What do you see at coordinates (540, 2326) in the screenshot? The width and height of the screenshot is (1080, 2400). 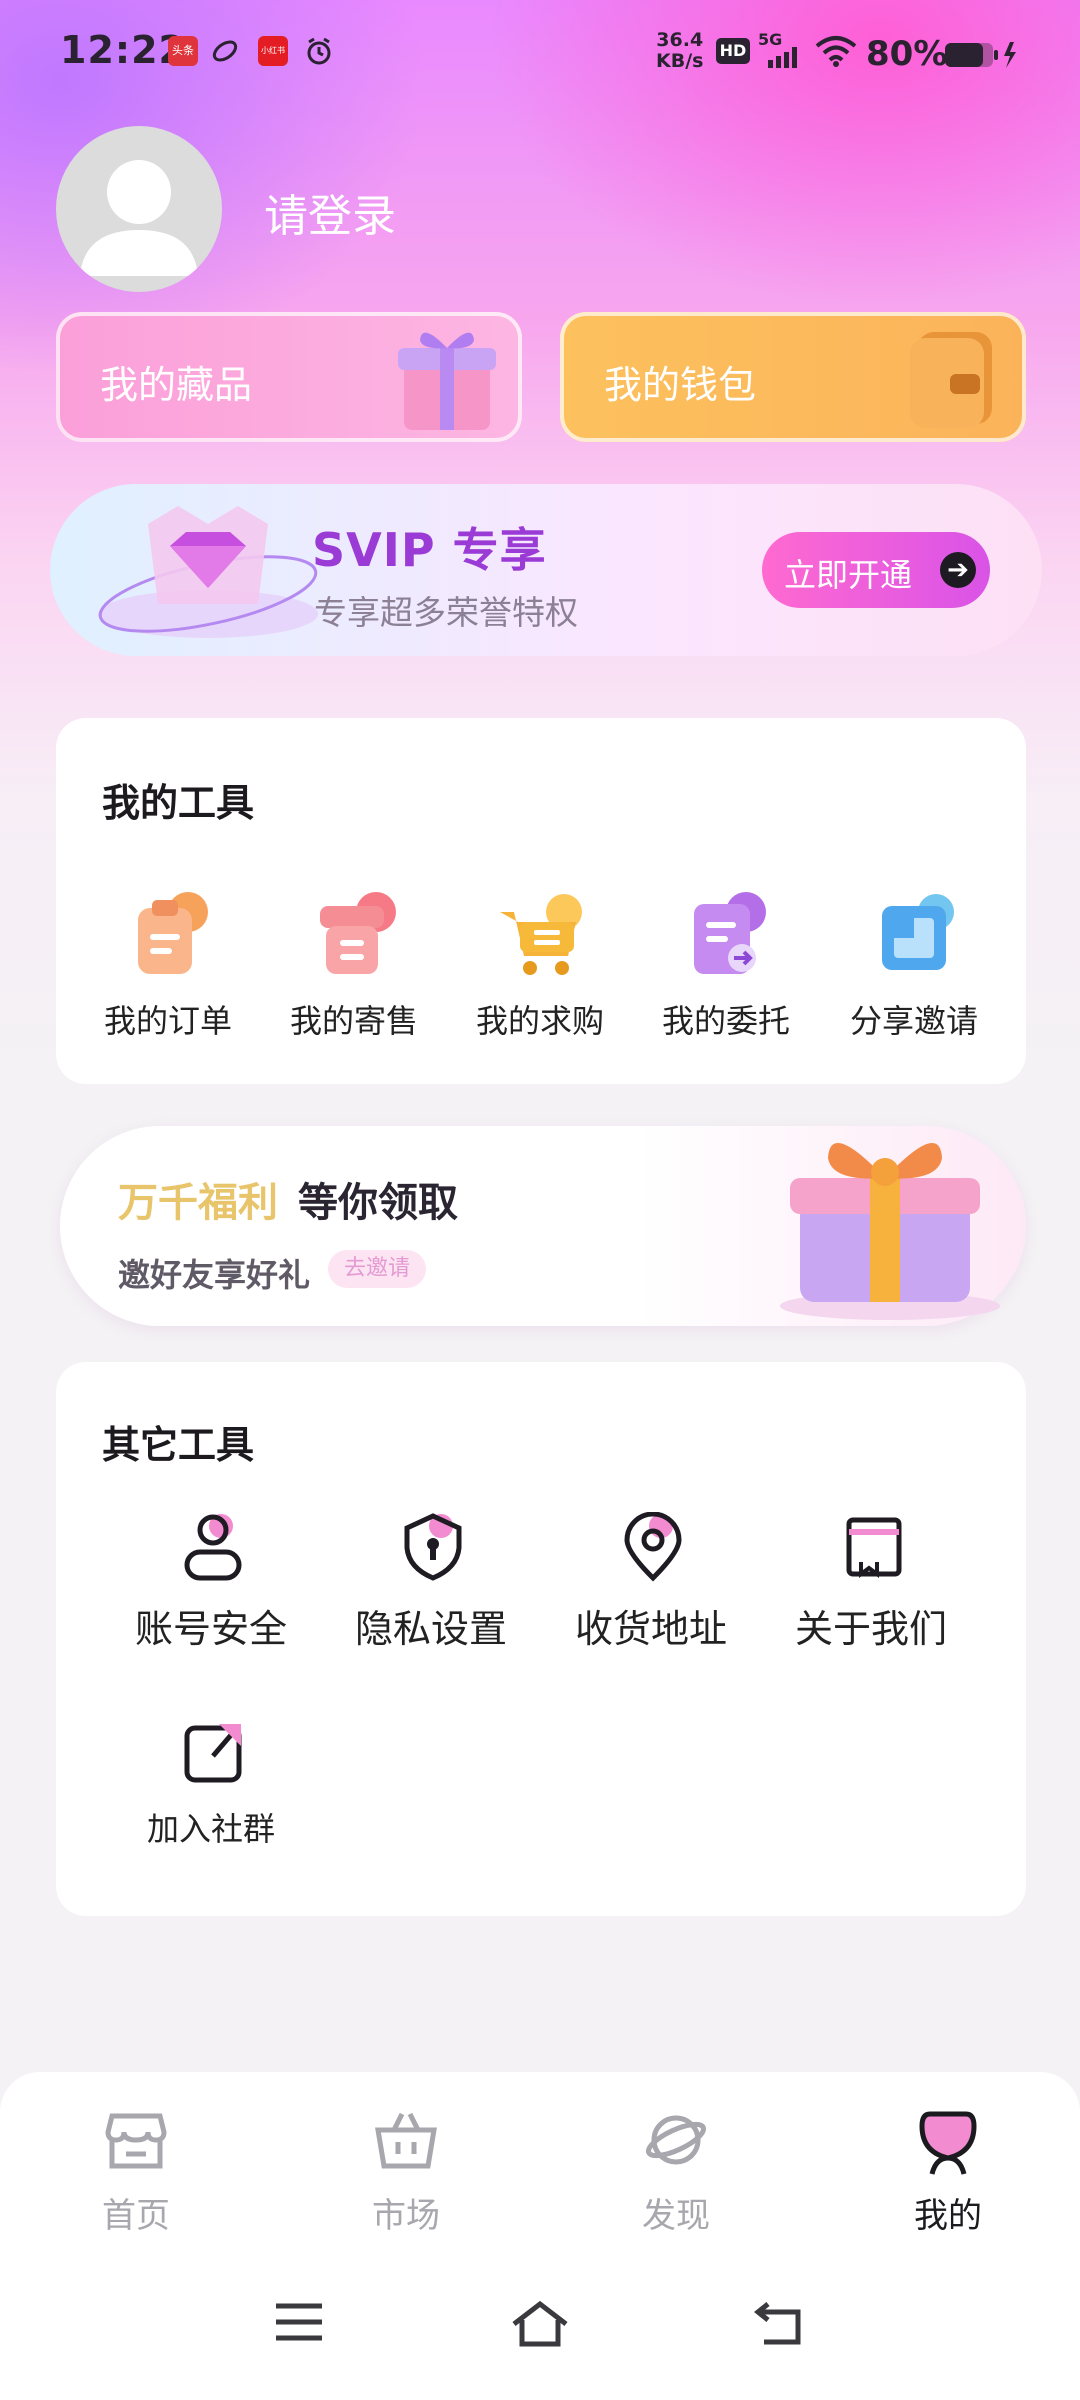 I see `home-icon` at bounding box center [540, 2326].